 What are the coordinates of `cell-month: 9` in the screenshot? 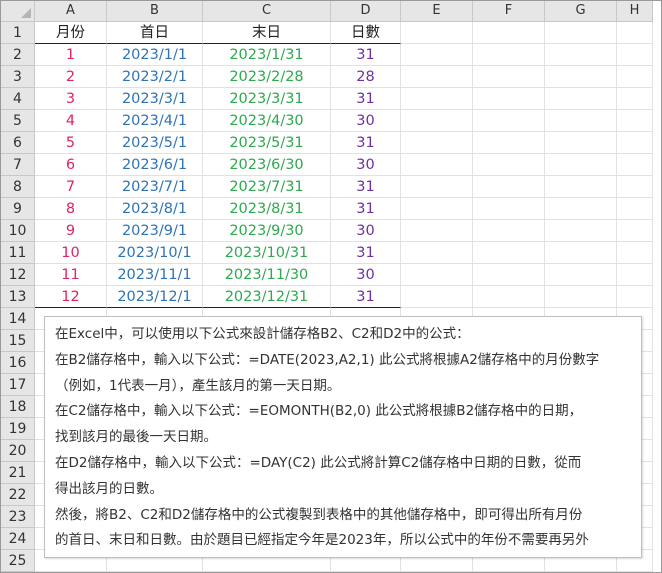 It's located at (71, 231).